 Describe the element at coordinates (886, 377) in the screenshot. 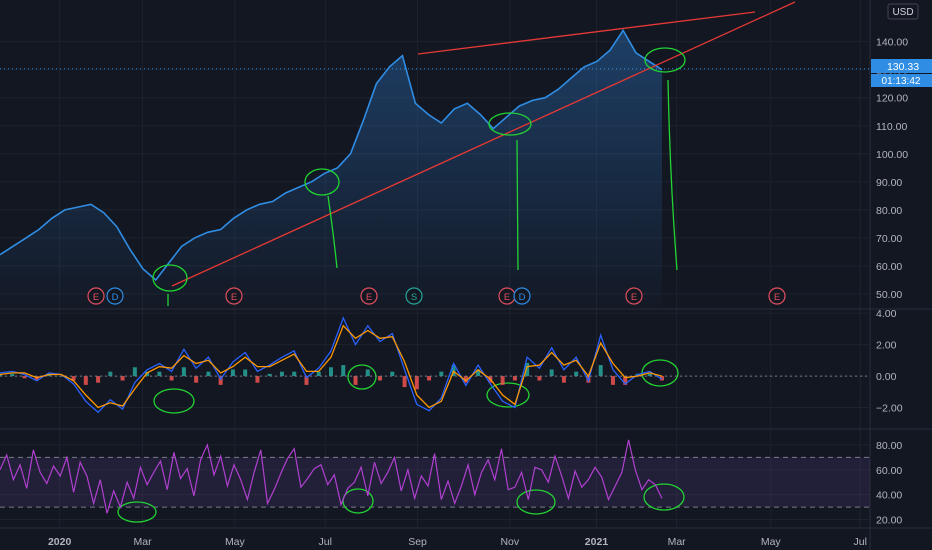

I see `y-tick-label: 0.00` at that location.